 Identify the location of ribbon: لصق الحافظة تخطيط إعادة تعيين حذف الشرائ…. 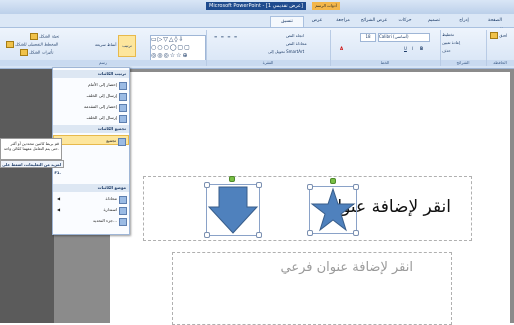
(257, 48).